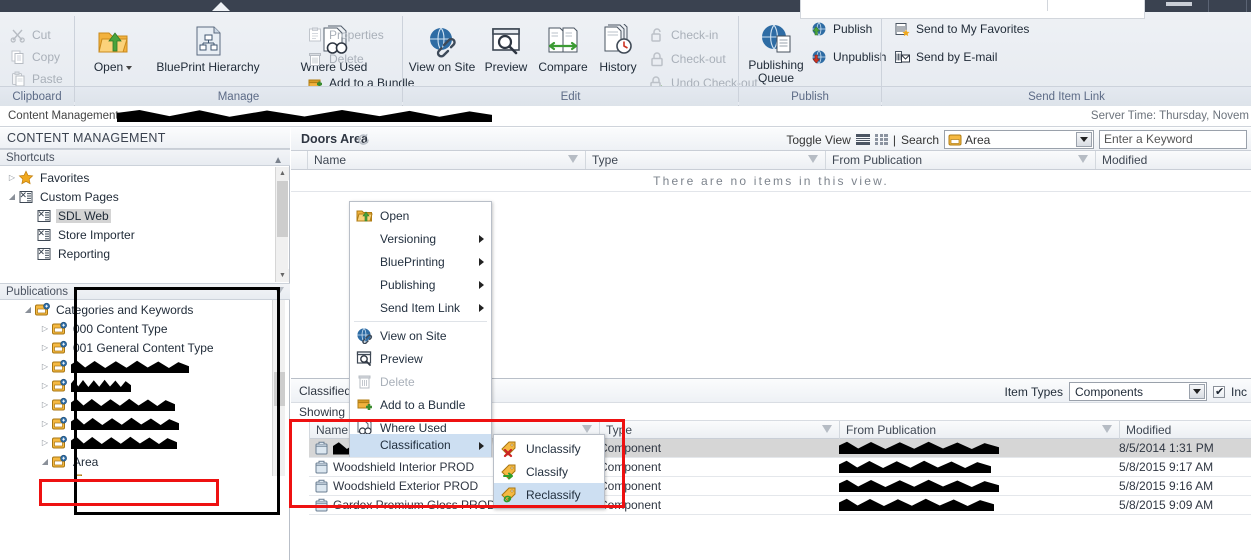 Image resolution: width=1251 pixels, height=560 pixels. I want to click on context-menu-item-send-item-link: Send Item Link, so click(420, 307).